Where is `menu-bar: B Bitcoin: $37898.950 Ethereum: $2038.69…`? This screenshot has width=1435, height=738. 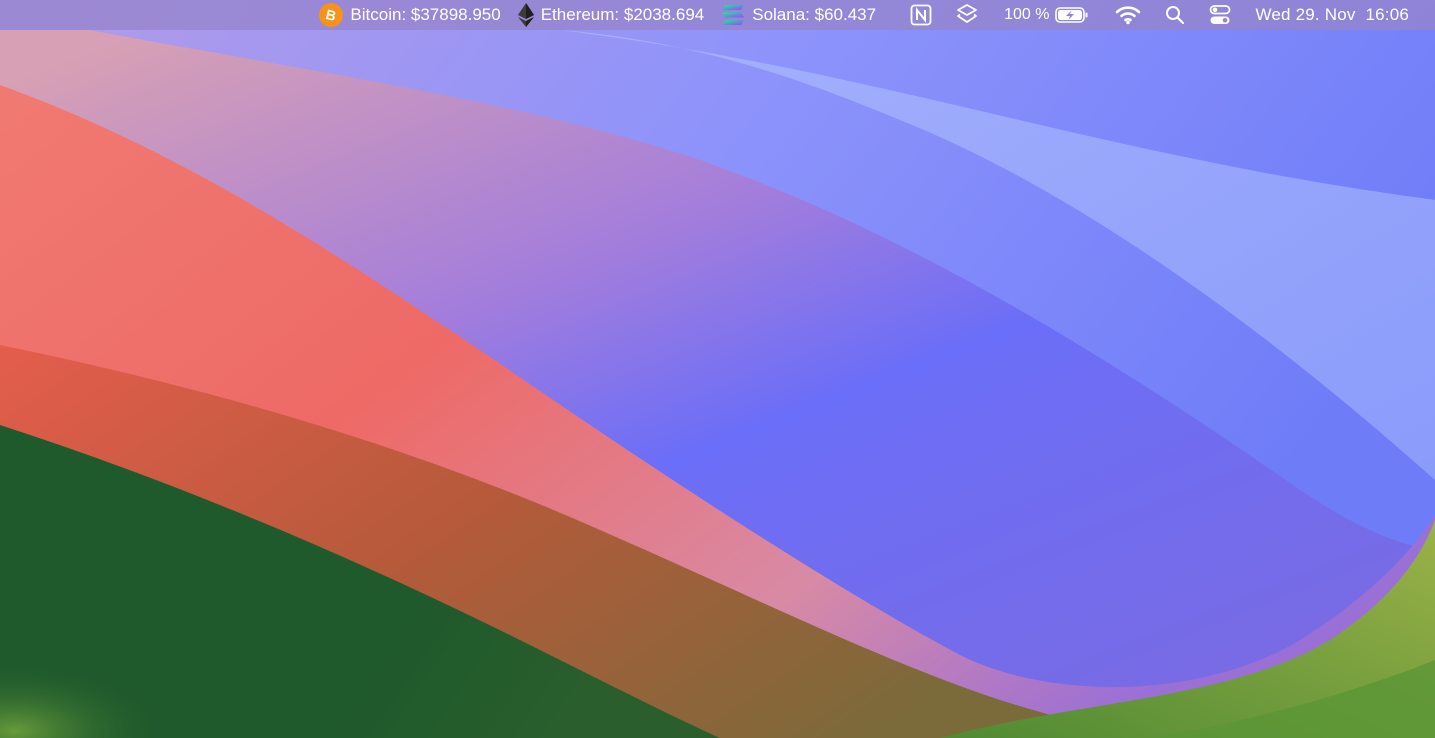
menu-bar: B Bitcoin: $37898.950 Ethereum: $2038.69… is located at coordinates (717, 15).